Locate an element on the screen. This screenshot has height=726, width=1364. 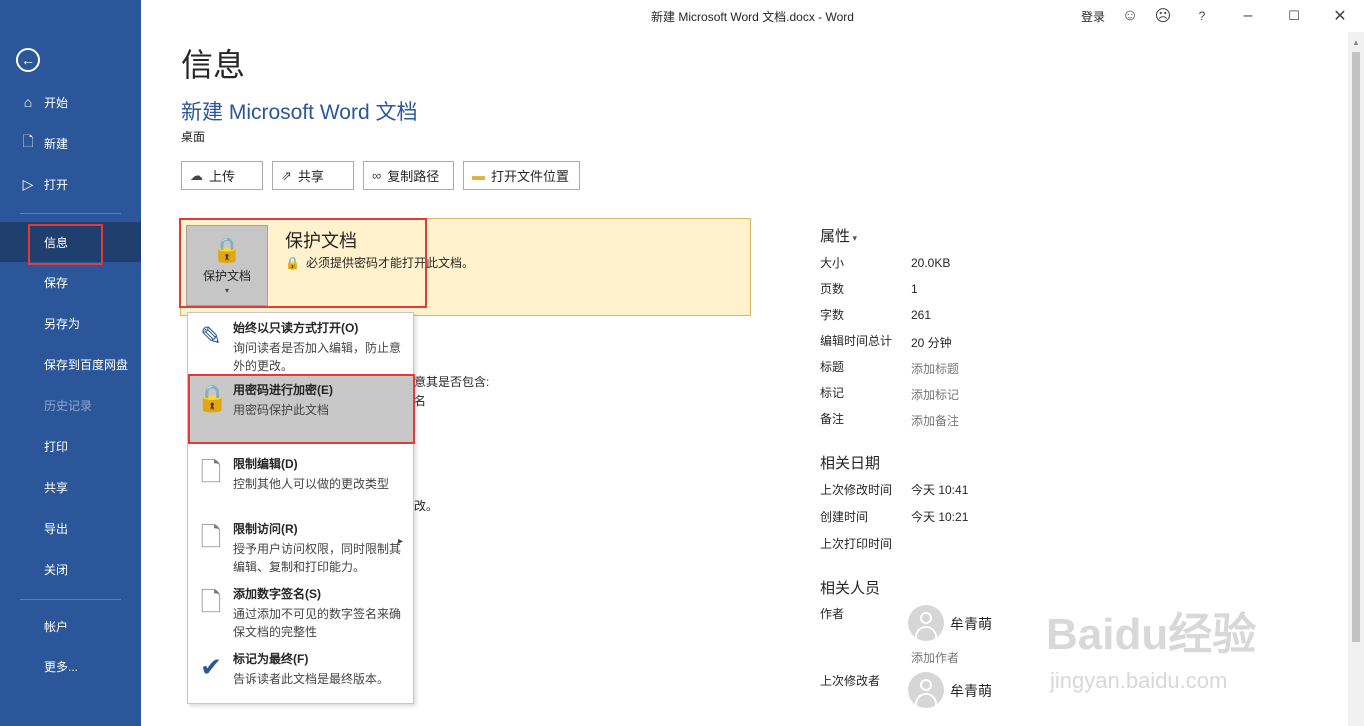
sidebar-item-history: 历史记录 is located at coordinates (70, 405).